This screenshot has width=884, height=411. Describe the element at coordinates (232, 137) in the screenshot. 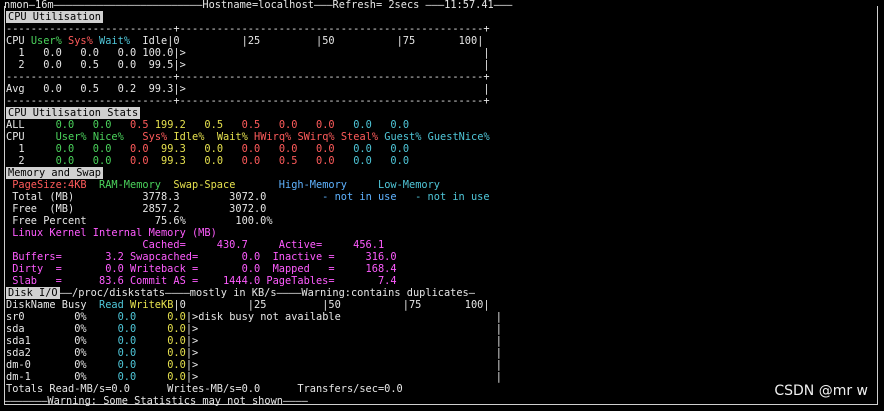

I see `cpu-stat-cell: Wait%` at that location.